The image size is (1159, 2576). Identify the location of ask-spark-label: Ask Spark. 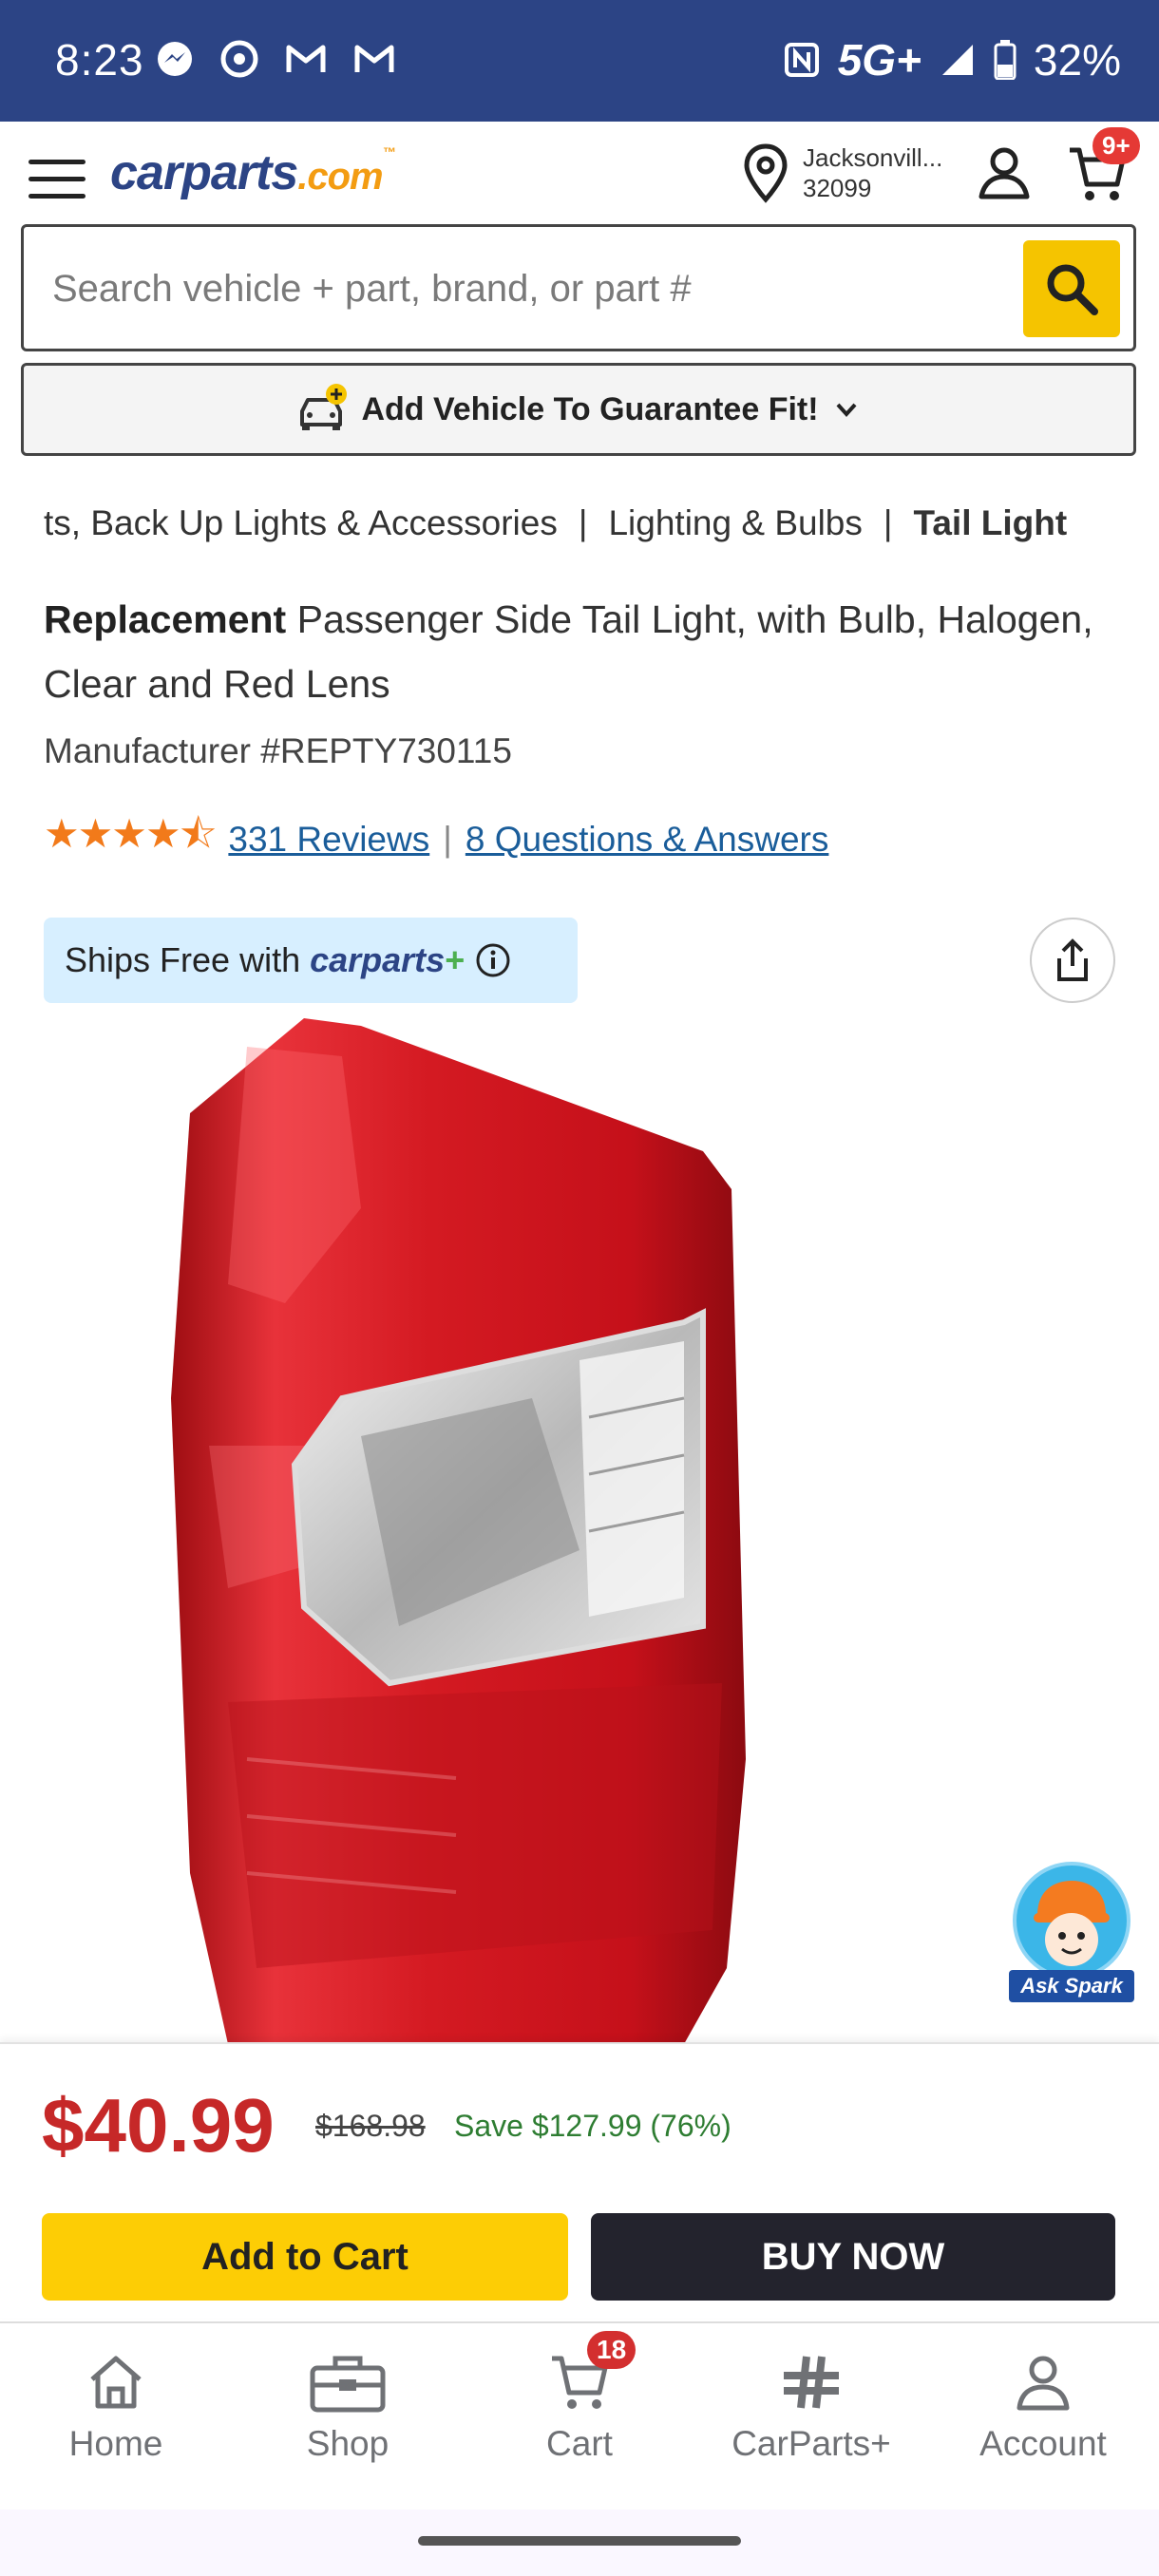
(1071, 1986).